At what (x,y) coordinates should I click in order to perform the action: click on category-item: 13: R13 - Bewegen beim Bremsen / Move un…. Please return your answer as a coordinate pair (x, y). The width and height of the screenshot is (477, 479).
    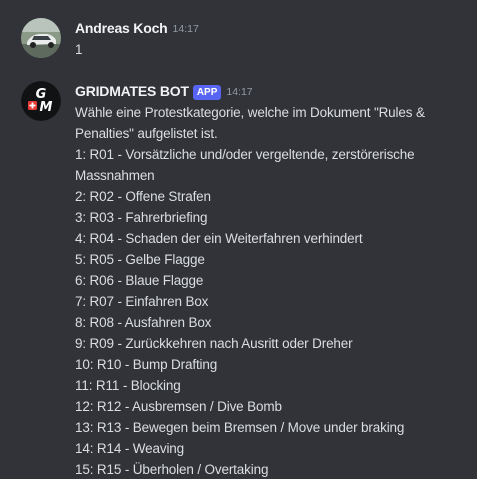
    Looking at the image, I should click on (240, 427).